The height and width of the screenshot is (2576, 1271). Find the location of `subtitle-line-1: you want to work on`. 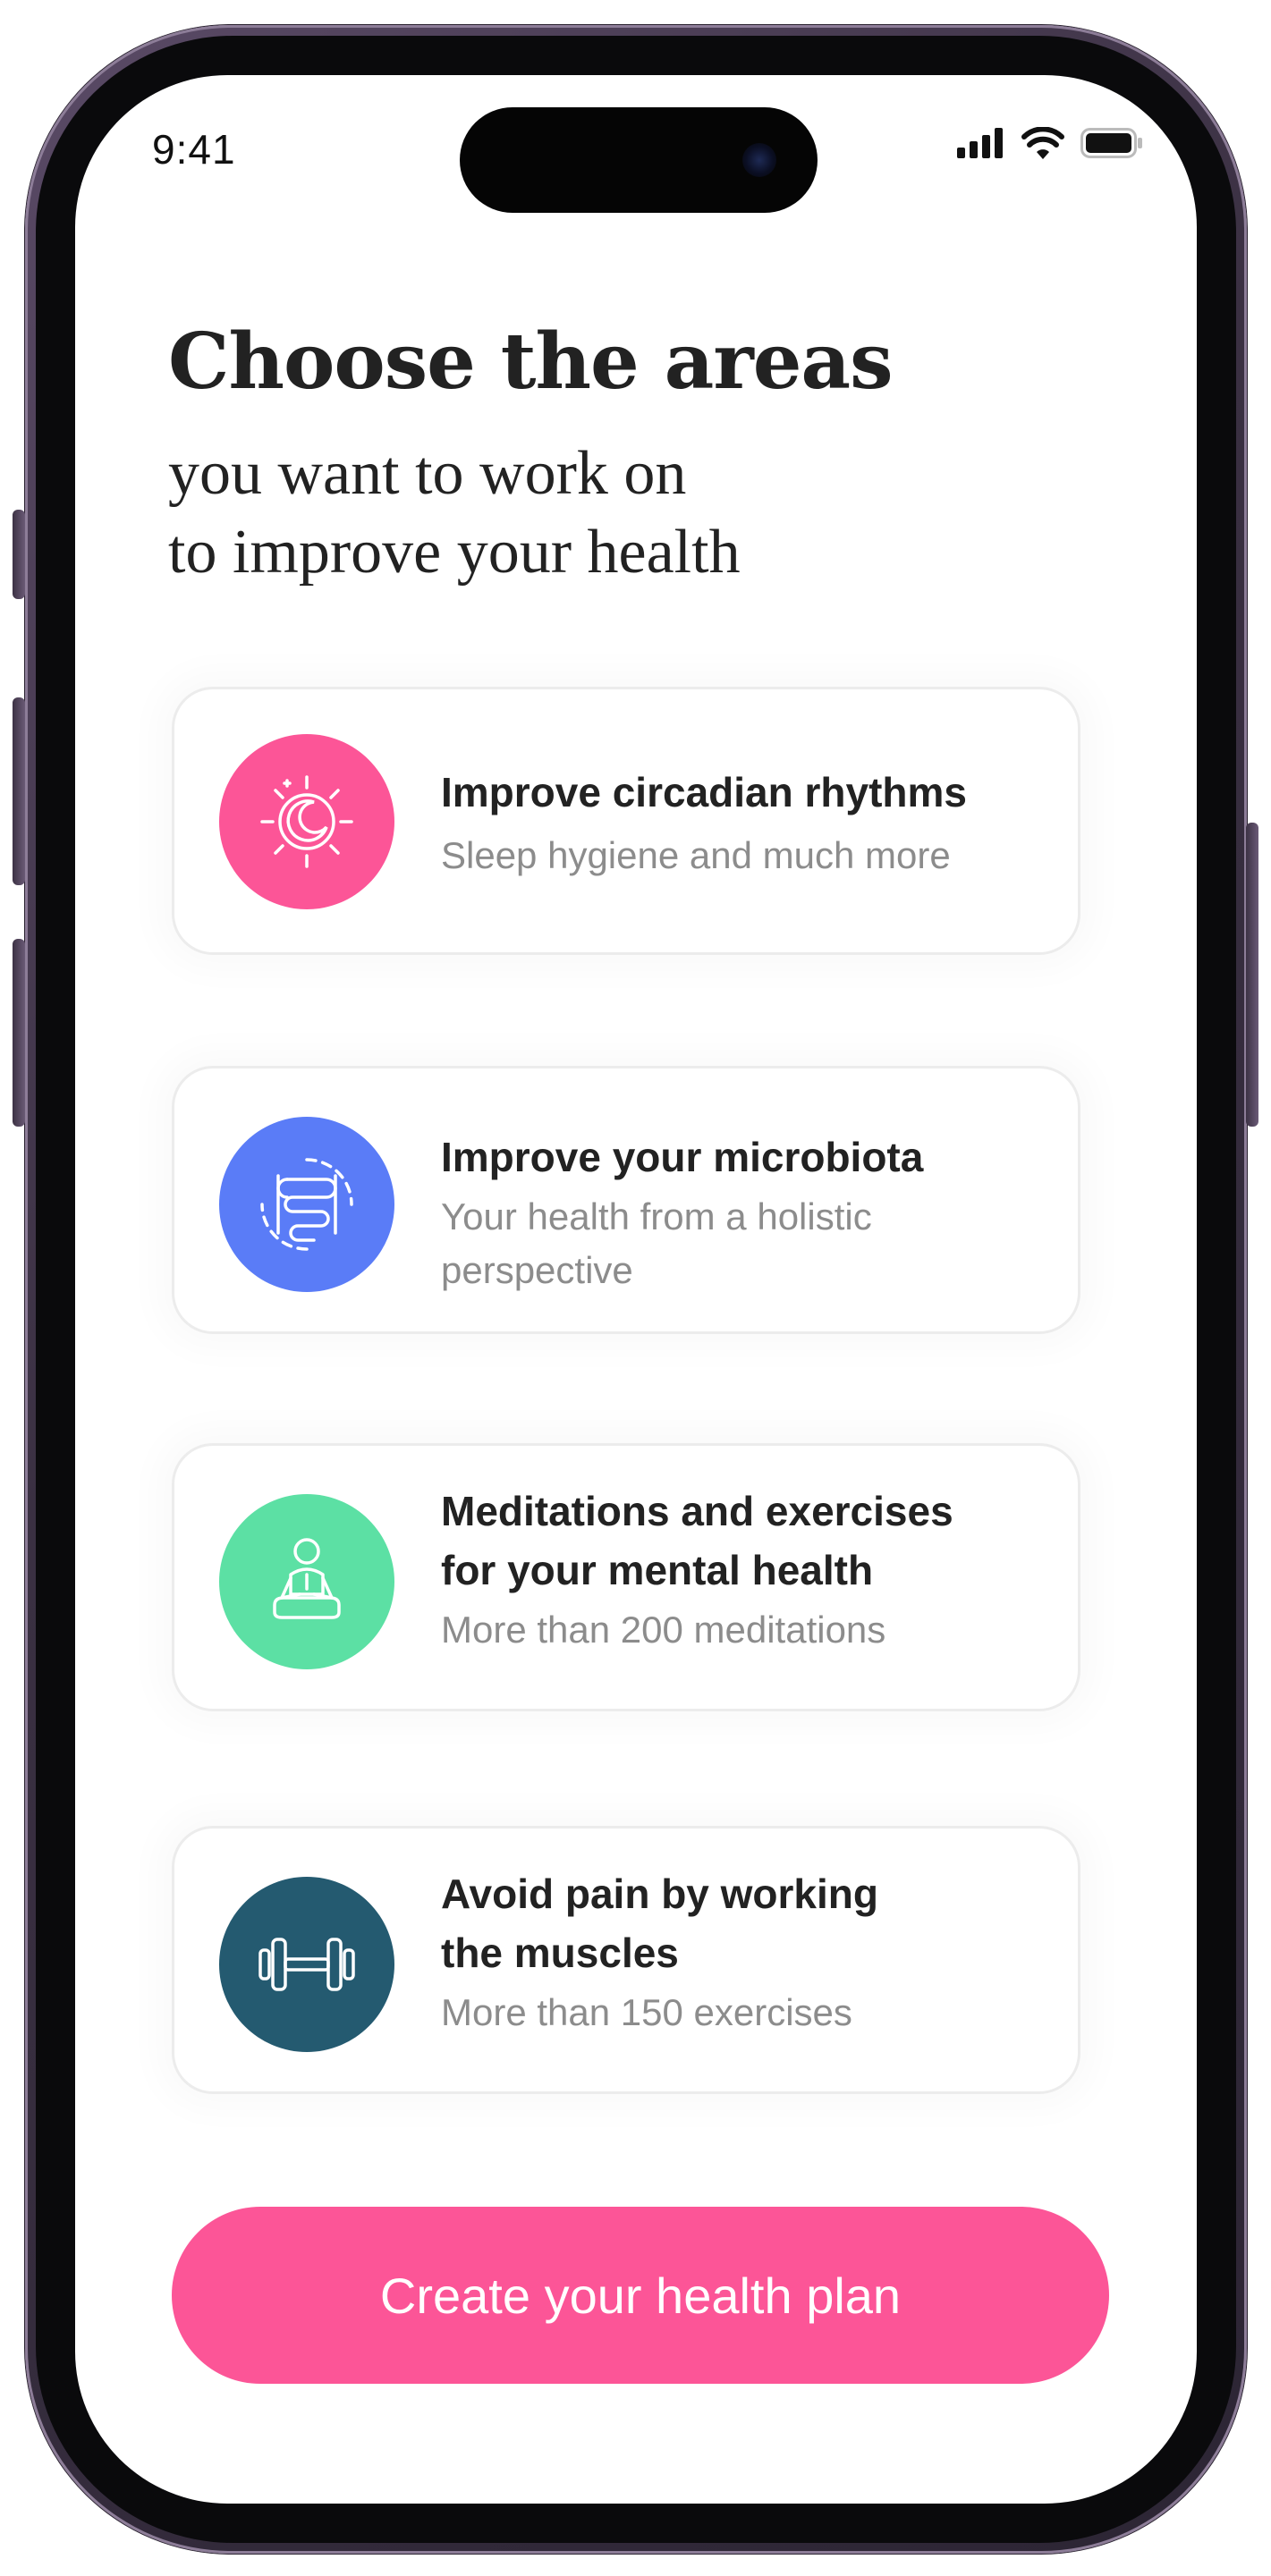

subtitle-line-1: you want to work on is located at coordinates (427, 473).